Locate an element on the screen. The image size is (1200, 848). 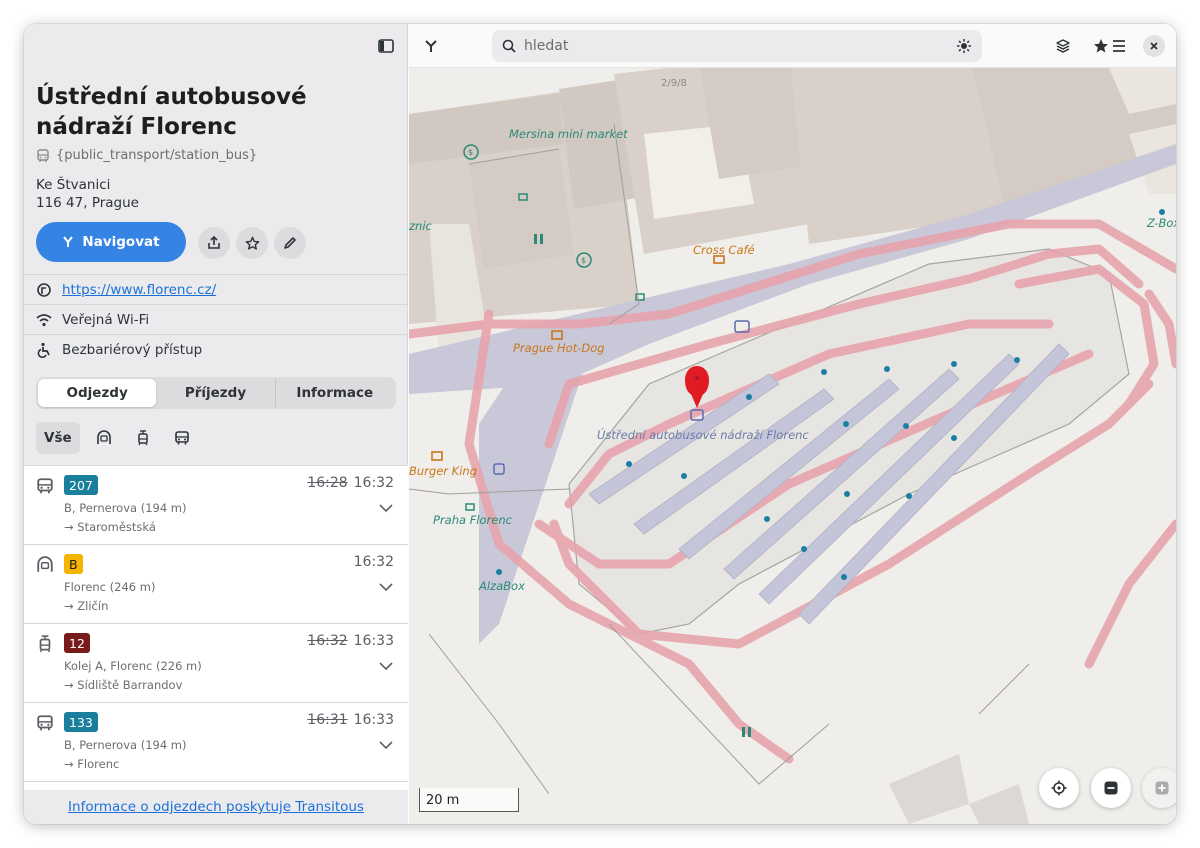
departure-direction: → Staroměstská is located at coordinates (110, 527).